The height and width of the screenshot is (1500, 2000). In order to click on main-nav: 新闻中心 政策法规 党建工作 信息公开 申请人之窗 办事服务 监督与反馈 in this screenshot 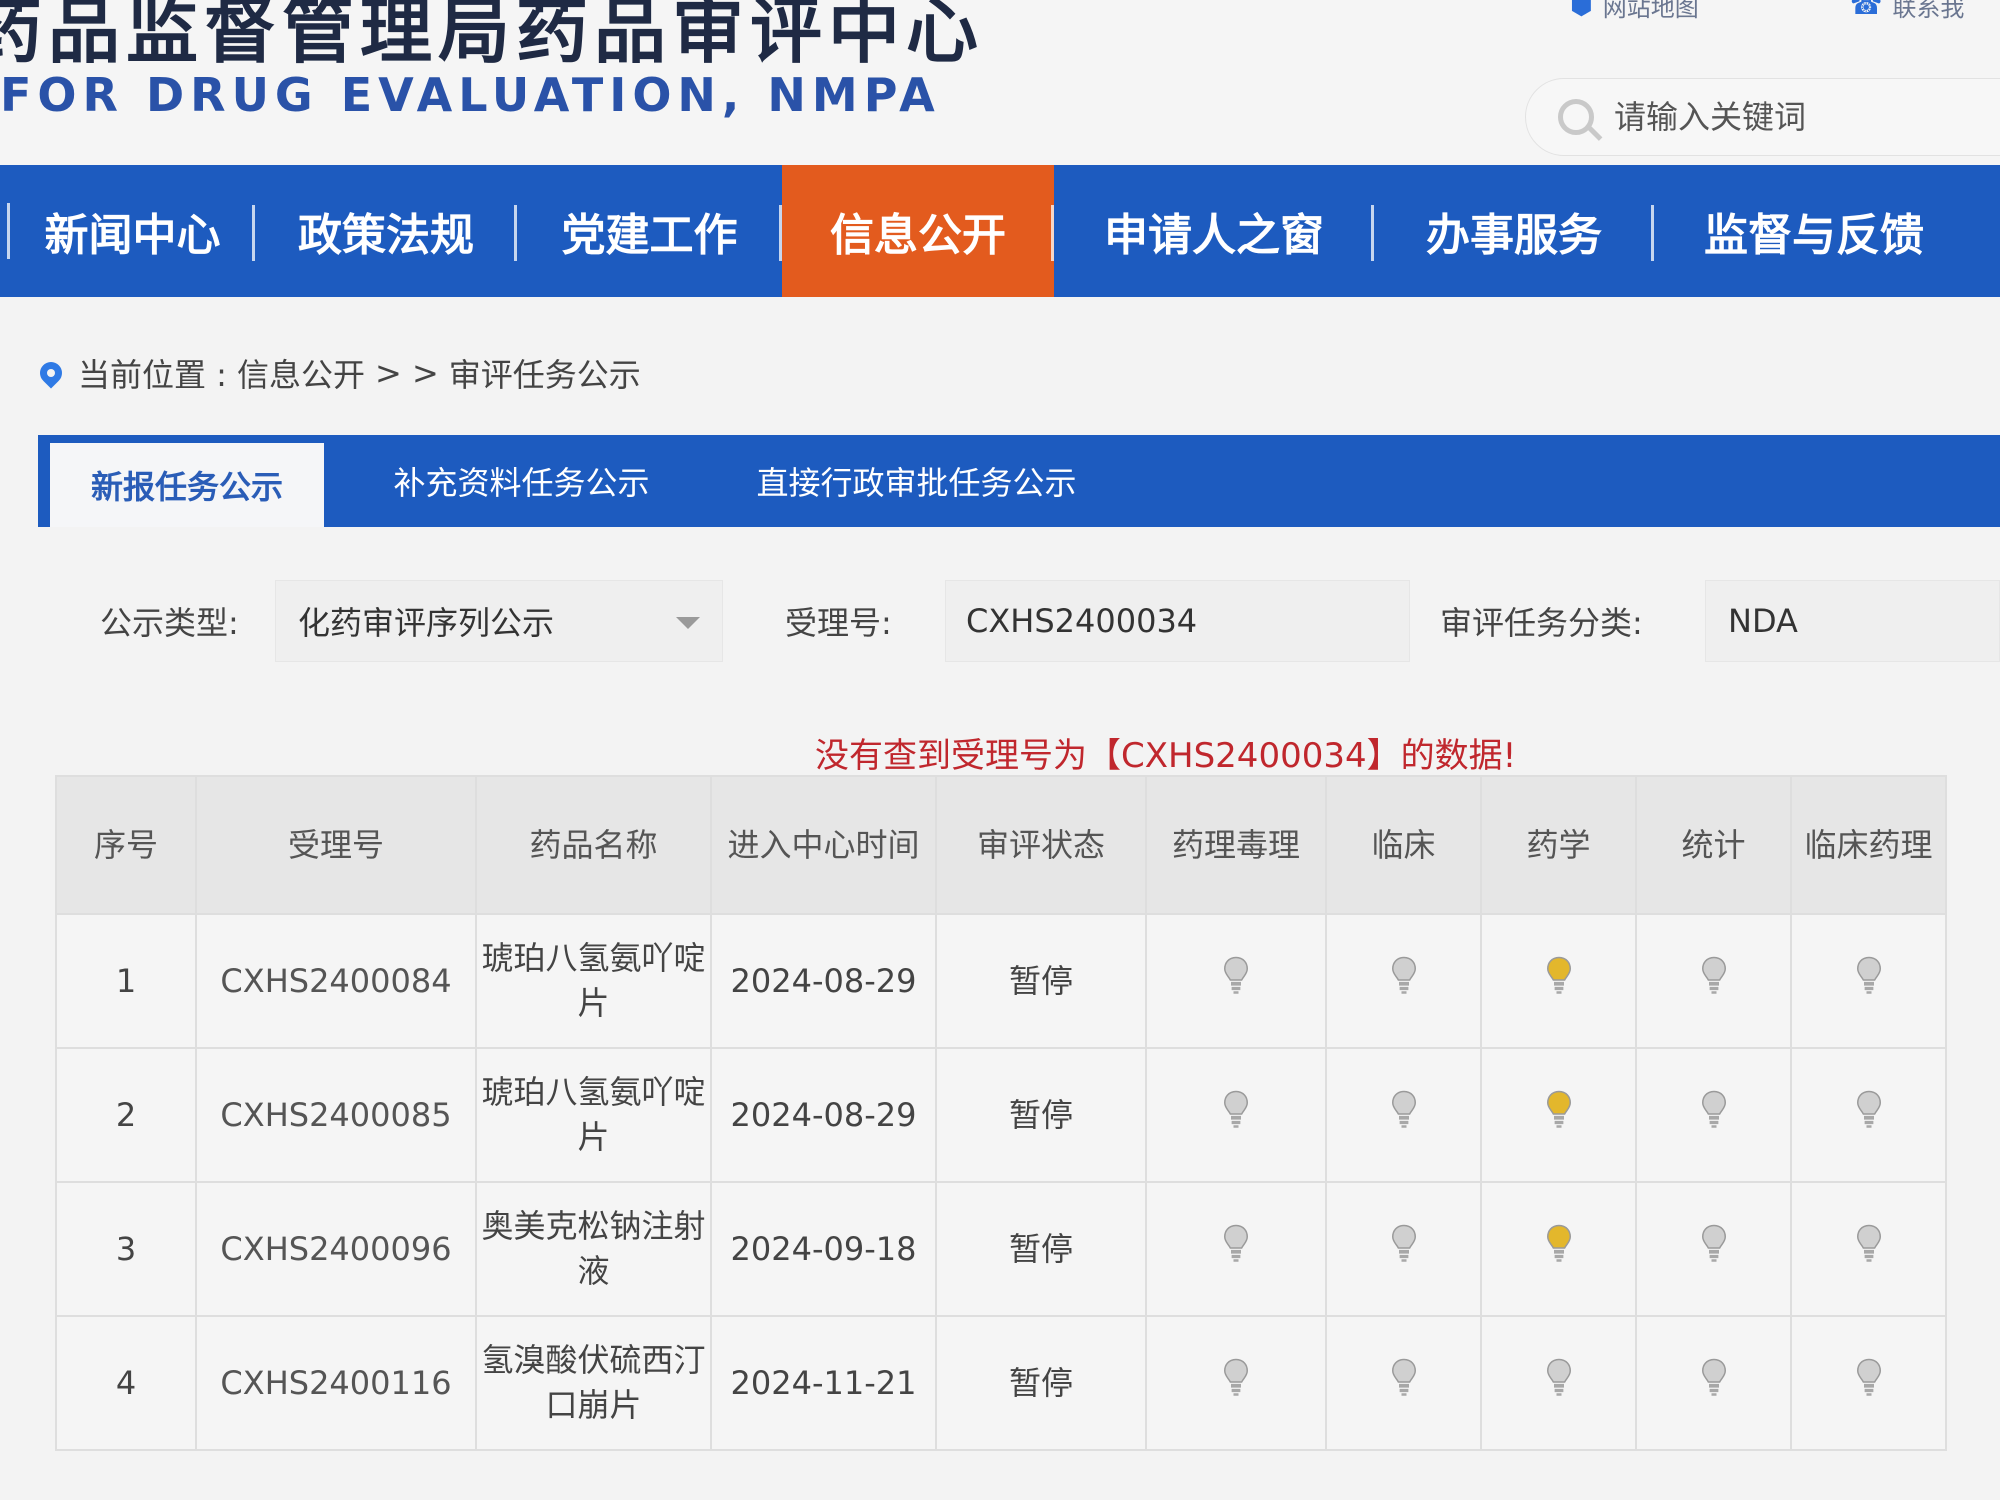, I will do `click(1000, 231)`.